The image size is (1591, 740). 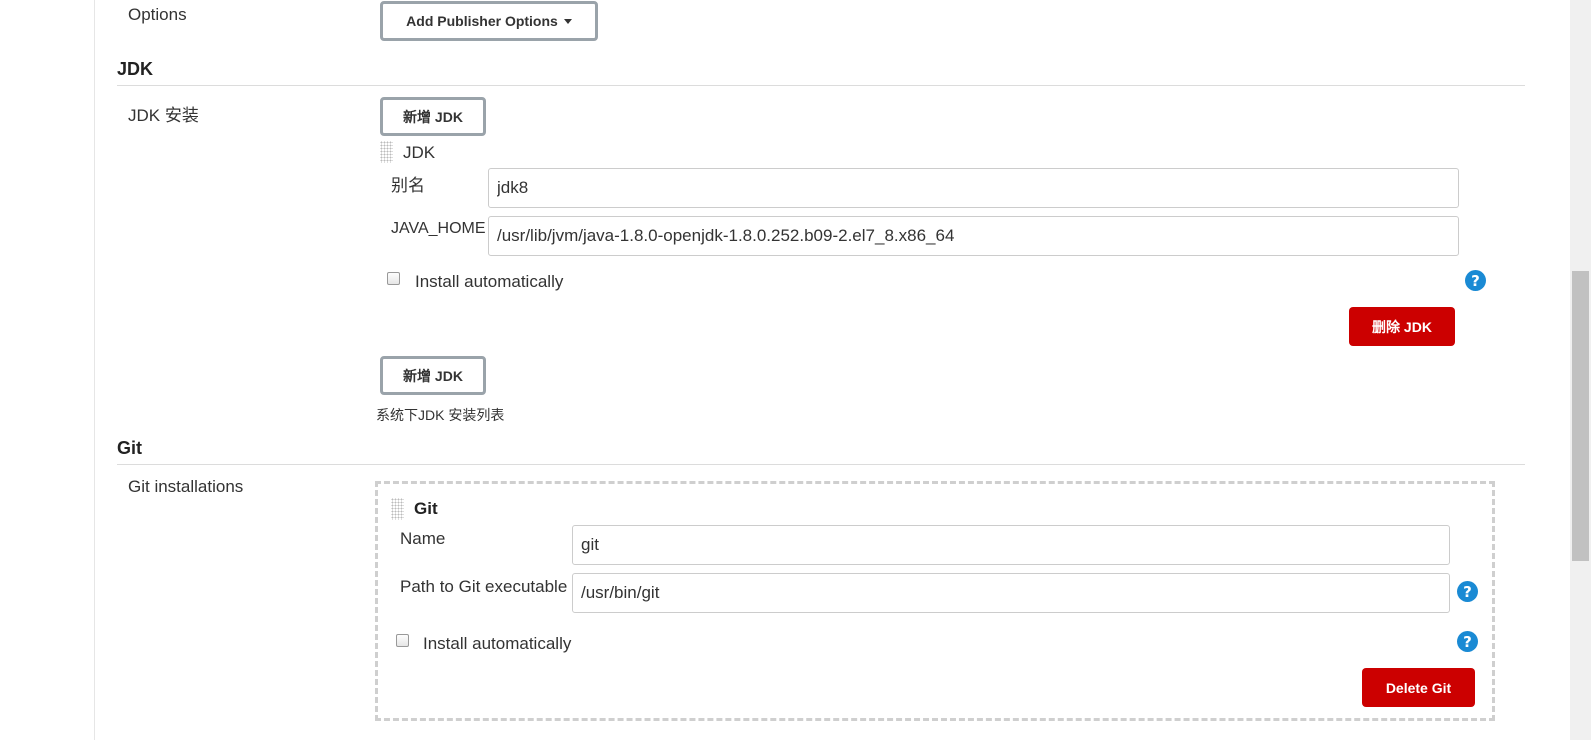 I want to click on left-rail, so click(x=47, y=370).